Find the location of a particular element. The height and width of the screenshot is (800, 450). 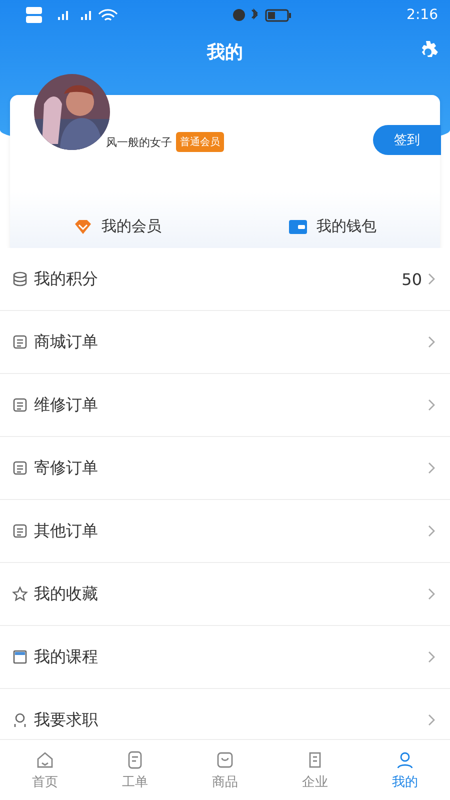

menu-row: 我的积分 50 is located at coordinates (225, 279).